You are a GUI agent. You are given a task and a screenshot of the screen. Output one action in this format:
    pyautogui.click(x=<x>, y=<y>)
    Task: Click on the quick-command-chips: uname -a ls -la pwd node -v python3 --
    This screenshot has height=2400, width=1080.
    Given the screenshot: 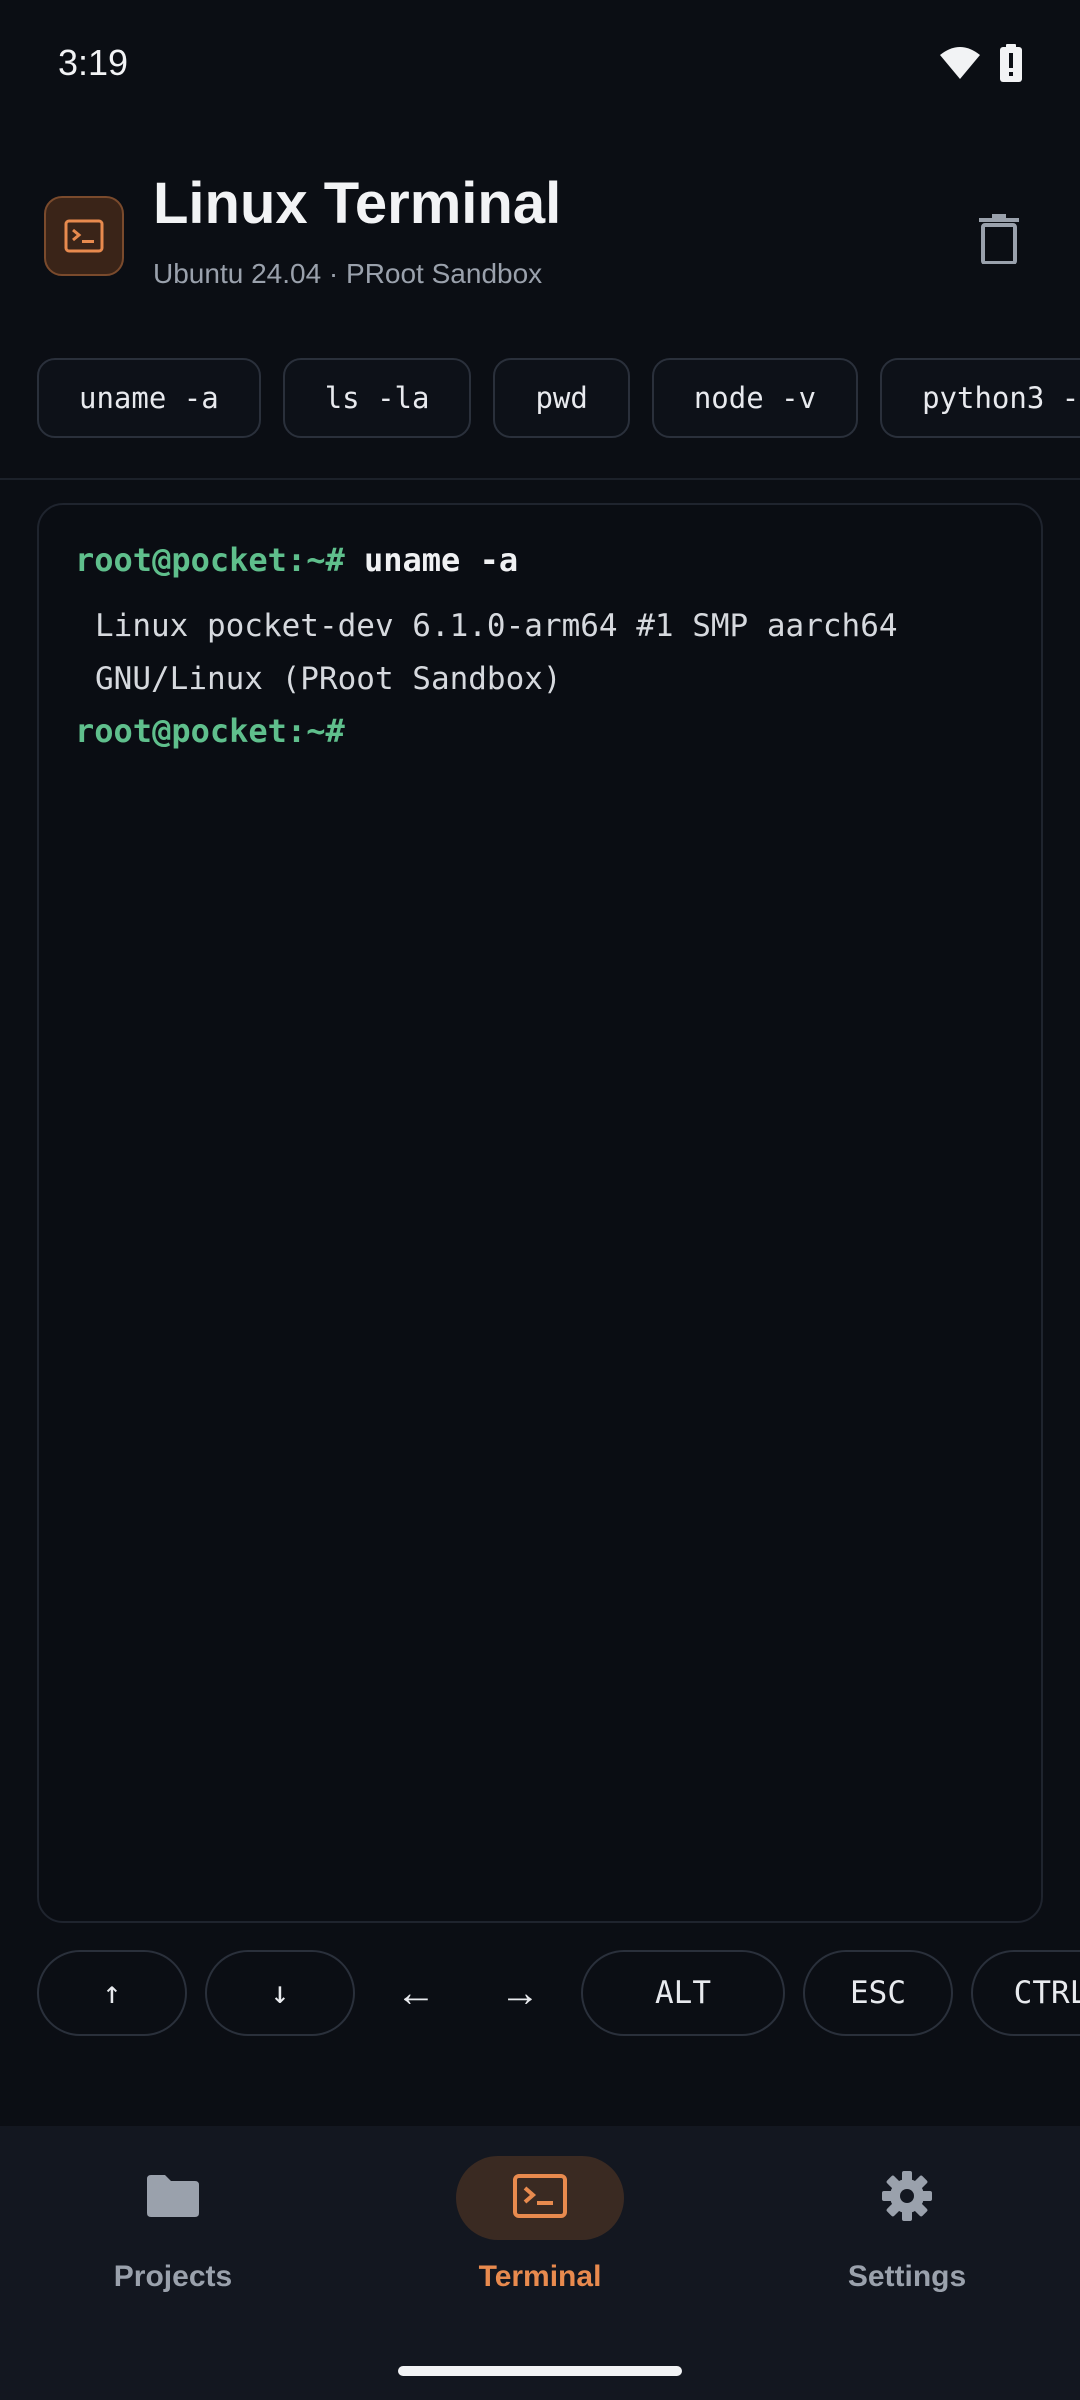 What is the action you would take?
    pyautogui.click(x=558, y=398)
    